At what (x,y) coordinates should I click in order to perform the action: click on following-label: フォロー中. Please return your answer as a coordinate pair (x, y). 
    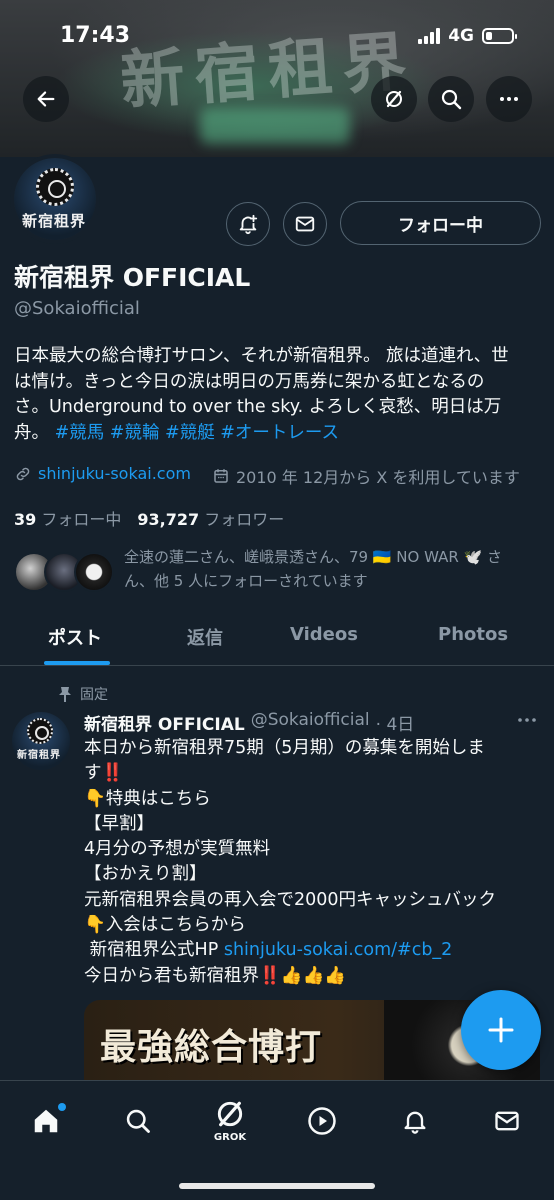
    Looking at the image, I should click on (81, 519).